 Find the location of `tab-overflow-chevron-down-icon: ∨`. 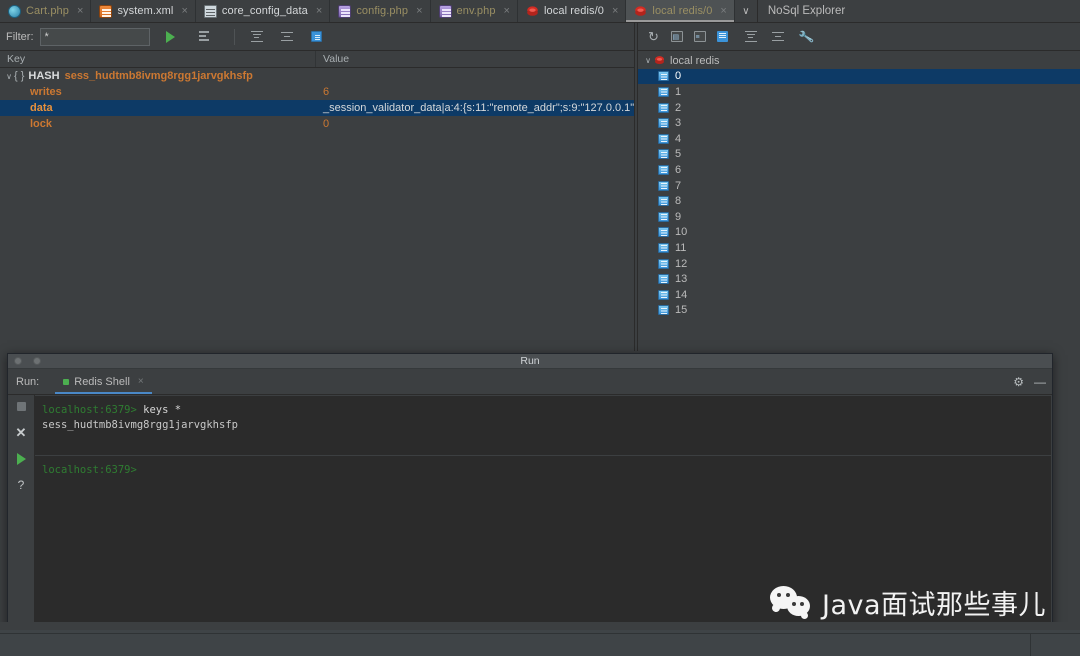

tab-overflow-chevron-down-icon: ∨ is located at coordinates (746, 11).